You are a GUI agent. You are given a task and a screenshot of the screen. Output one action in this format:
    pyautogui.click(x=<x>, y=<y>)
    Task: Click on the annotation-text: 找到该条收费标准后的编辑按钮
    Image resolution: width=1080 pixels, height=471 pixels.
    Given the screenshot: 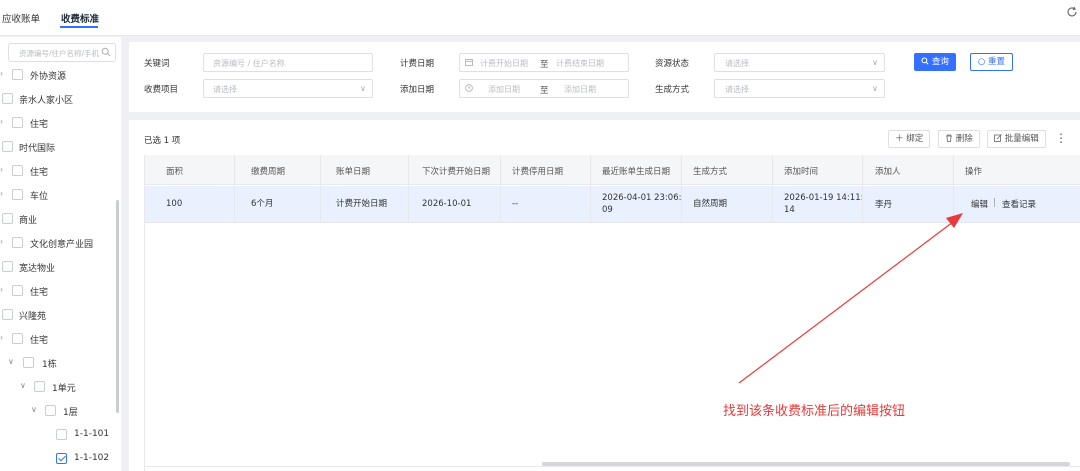 What is the action you would take?
    pyautogui.click(x=814, y=411)
    